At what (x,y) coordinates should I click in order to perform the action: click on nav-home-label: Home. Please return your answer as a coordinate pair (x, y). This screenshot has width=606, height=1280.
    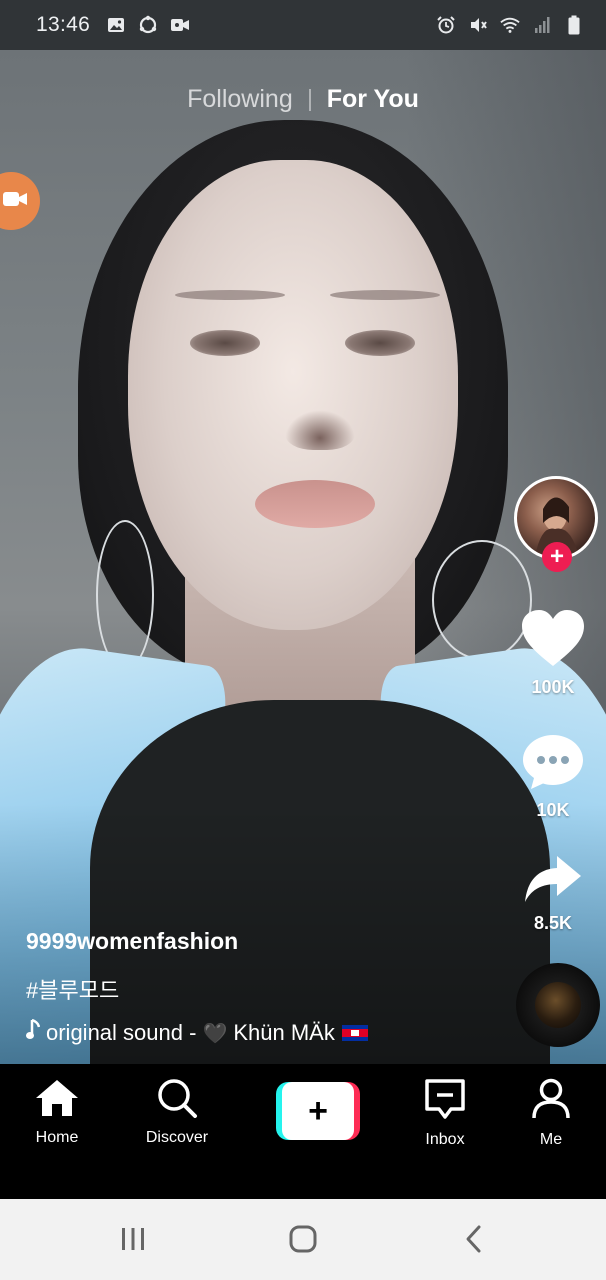
    Looking at the image, I should click on (57, 1137).